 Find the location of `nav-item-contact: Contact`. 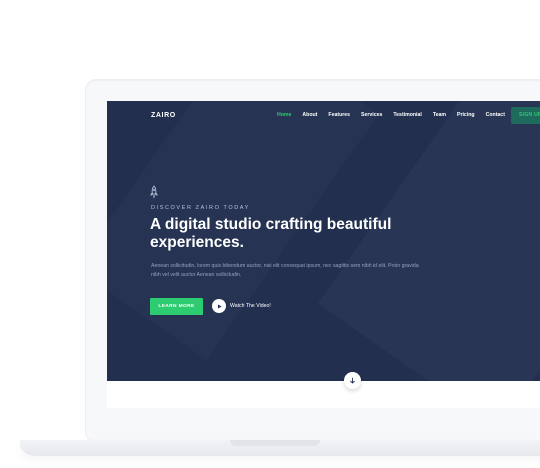

nav-item-contact: Contact is located at coordinates (495, 115).